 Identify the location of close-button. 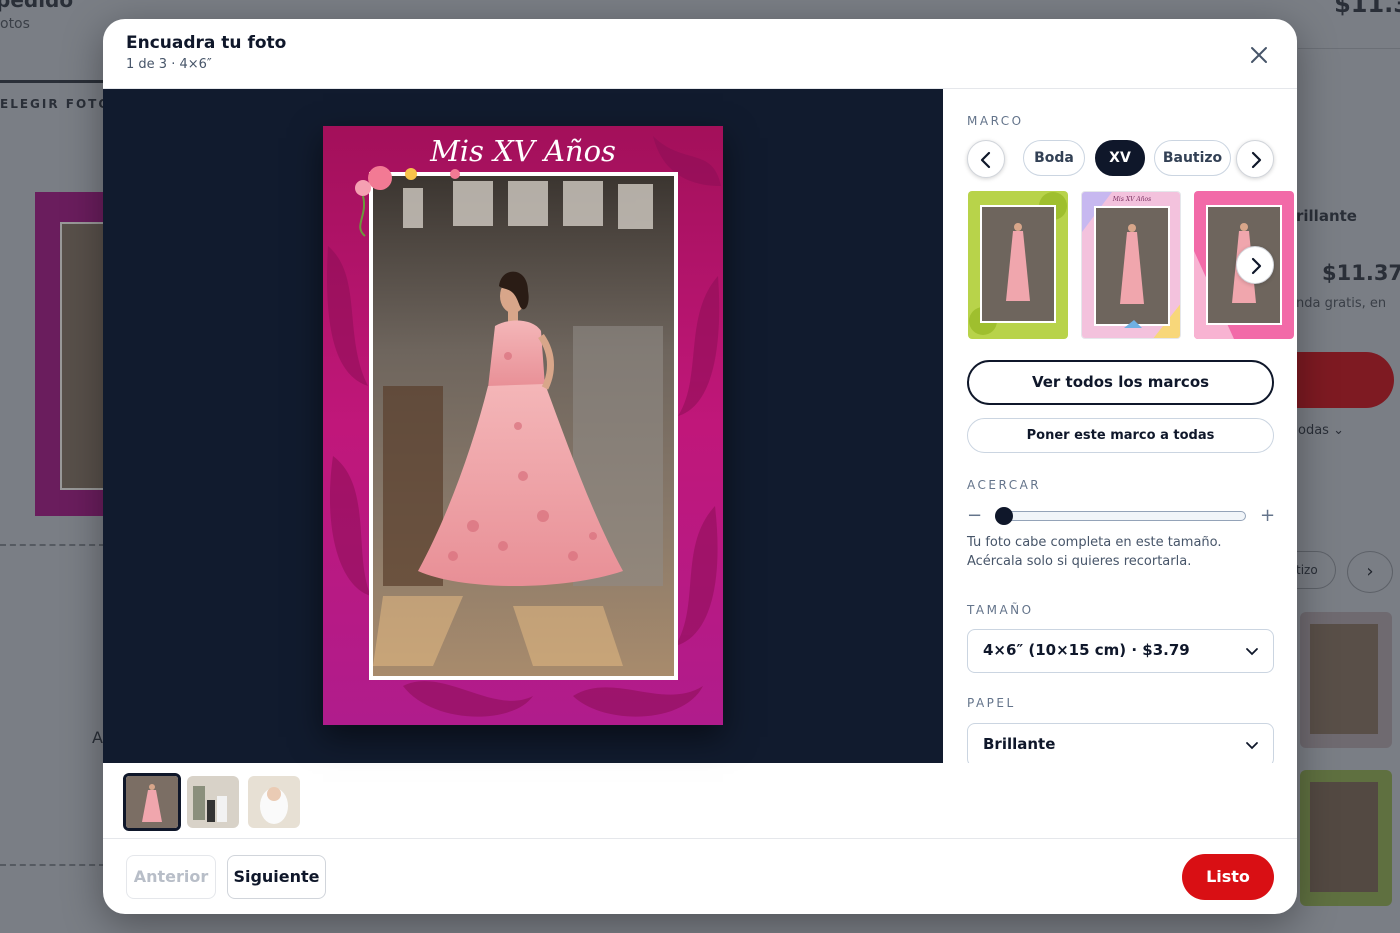
(1259, 55).